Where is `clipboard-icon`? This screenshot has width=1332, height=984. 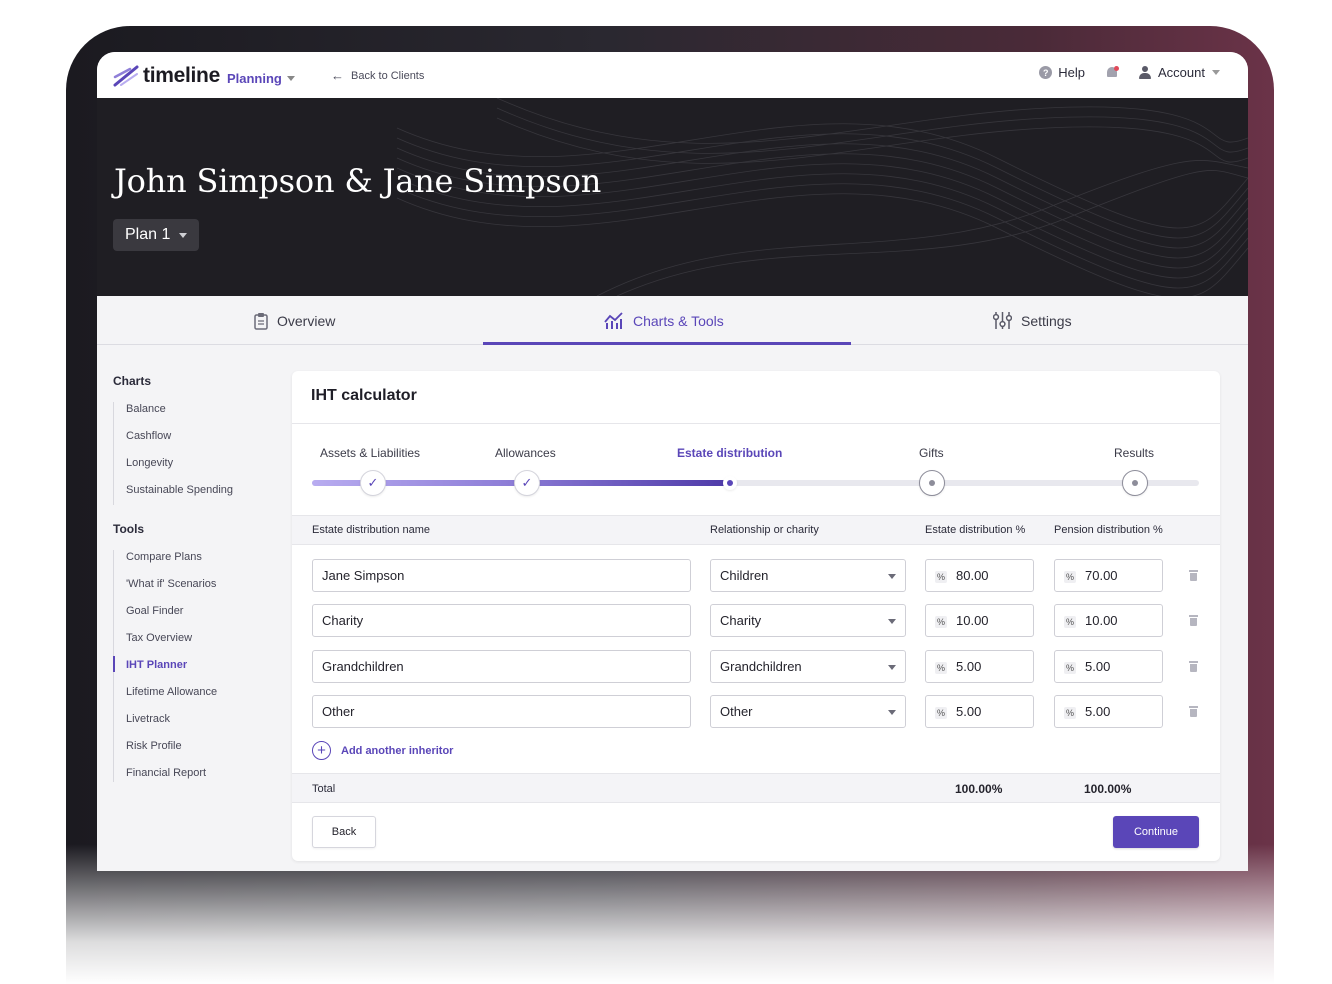
clipboard-icon is located at coordinates (261, 321).